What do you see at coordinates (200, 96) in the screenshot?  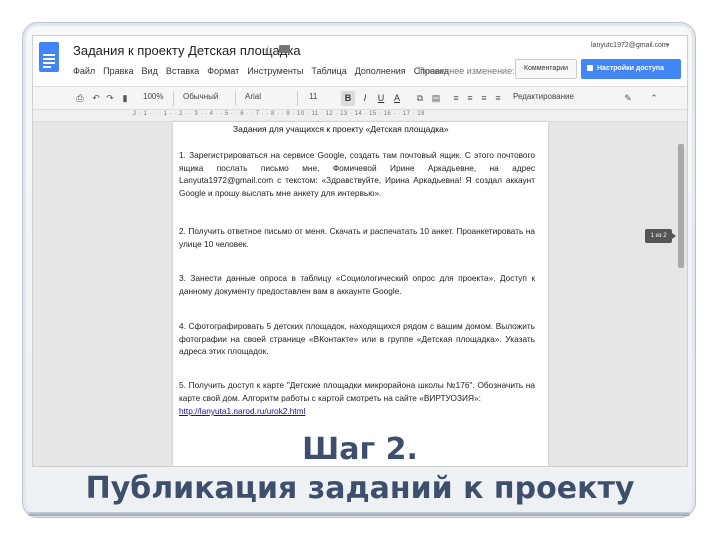 I see `style-select: Обычный` at bounding box center [200, 96].